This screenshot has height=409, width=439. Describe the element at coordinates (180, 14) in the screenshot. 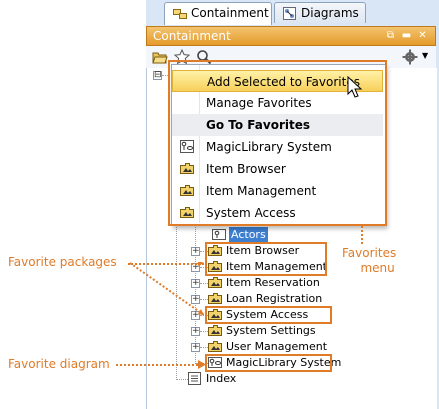

I see `containment-icon` at that location.